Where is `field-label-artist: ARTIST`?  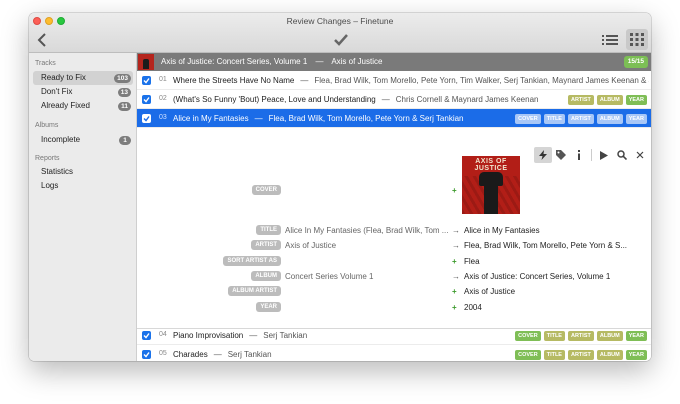
field-label-artist: ARTIST is located at coordinates (266, 245).